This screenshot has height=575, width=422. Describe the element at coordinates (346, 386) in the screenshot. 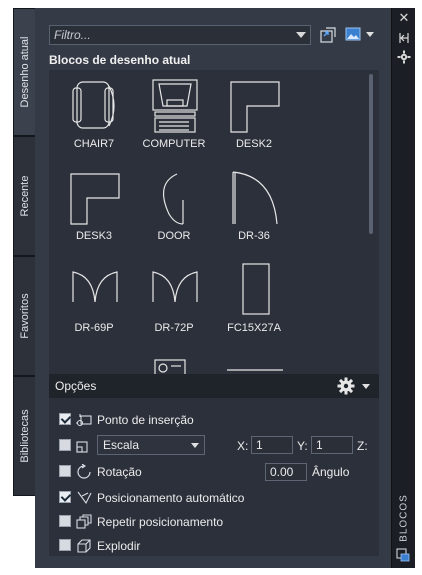

I see `gear-icon` at that location.